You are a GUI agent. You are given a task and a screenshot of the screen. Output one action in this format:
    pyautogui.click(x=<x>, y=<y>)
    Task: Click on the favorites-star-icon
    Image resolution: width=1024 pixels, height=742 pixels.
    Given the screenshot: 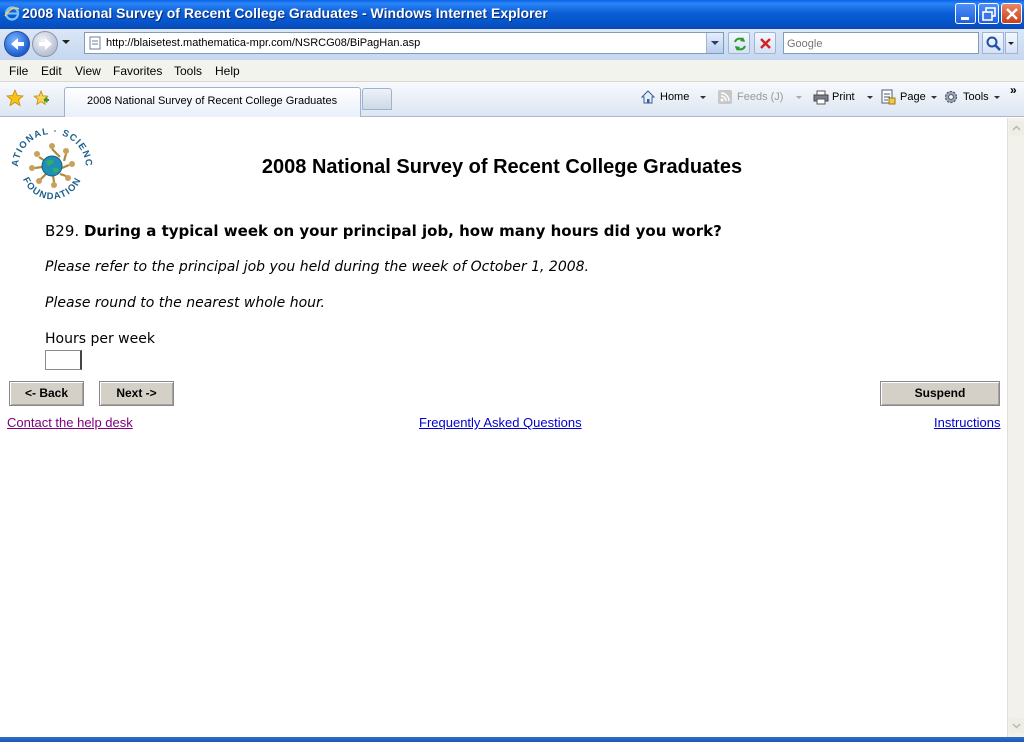 What is the action you would take?
    pyautogui.click(x=15, y=98)
    